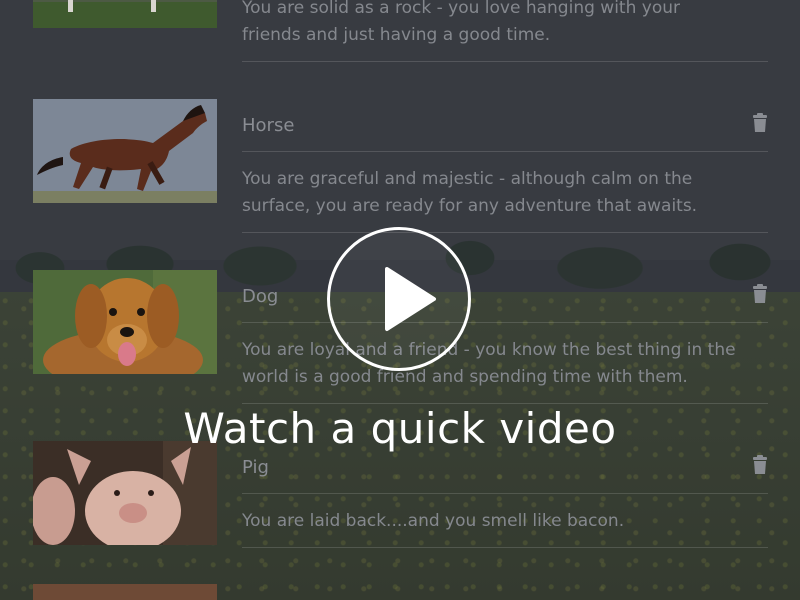 The image size is (800, 600). Describe the element at coordinates (260, 296) in the screenshot. I see `item-title: Dog` at that location.